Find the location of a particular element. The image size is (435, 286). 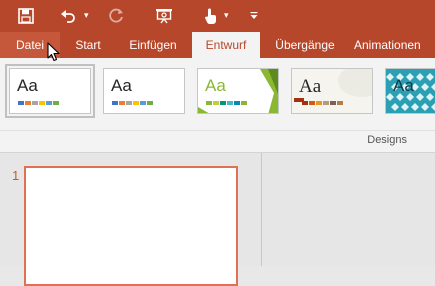

theme-office: Aa is located at coordinates (50, 91).